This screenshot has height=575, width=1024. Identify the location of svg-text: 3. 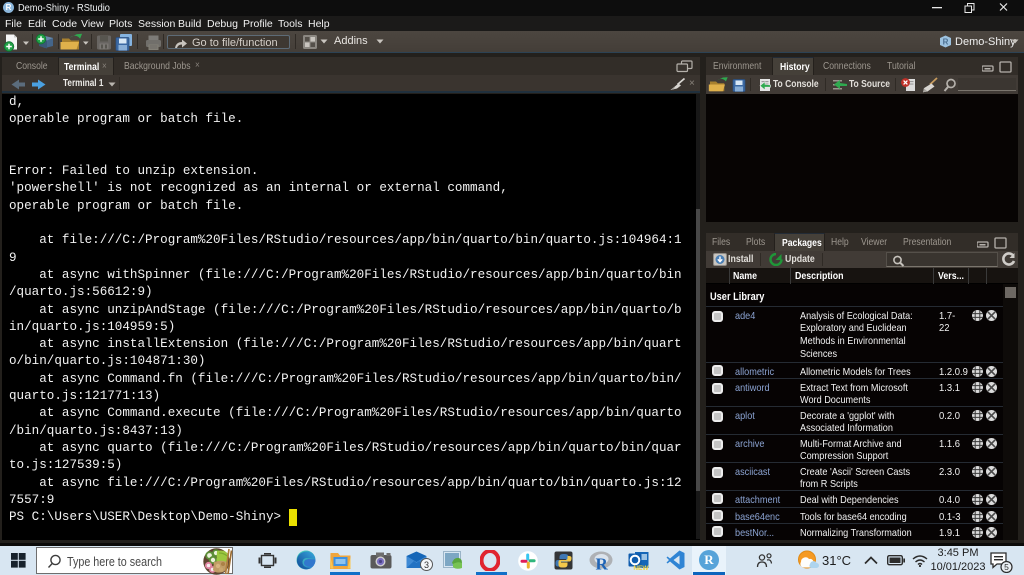
(426, 565).